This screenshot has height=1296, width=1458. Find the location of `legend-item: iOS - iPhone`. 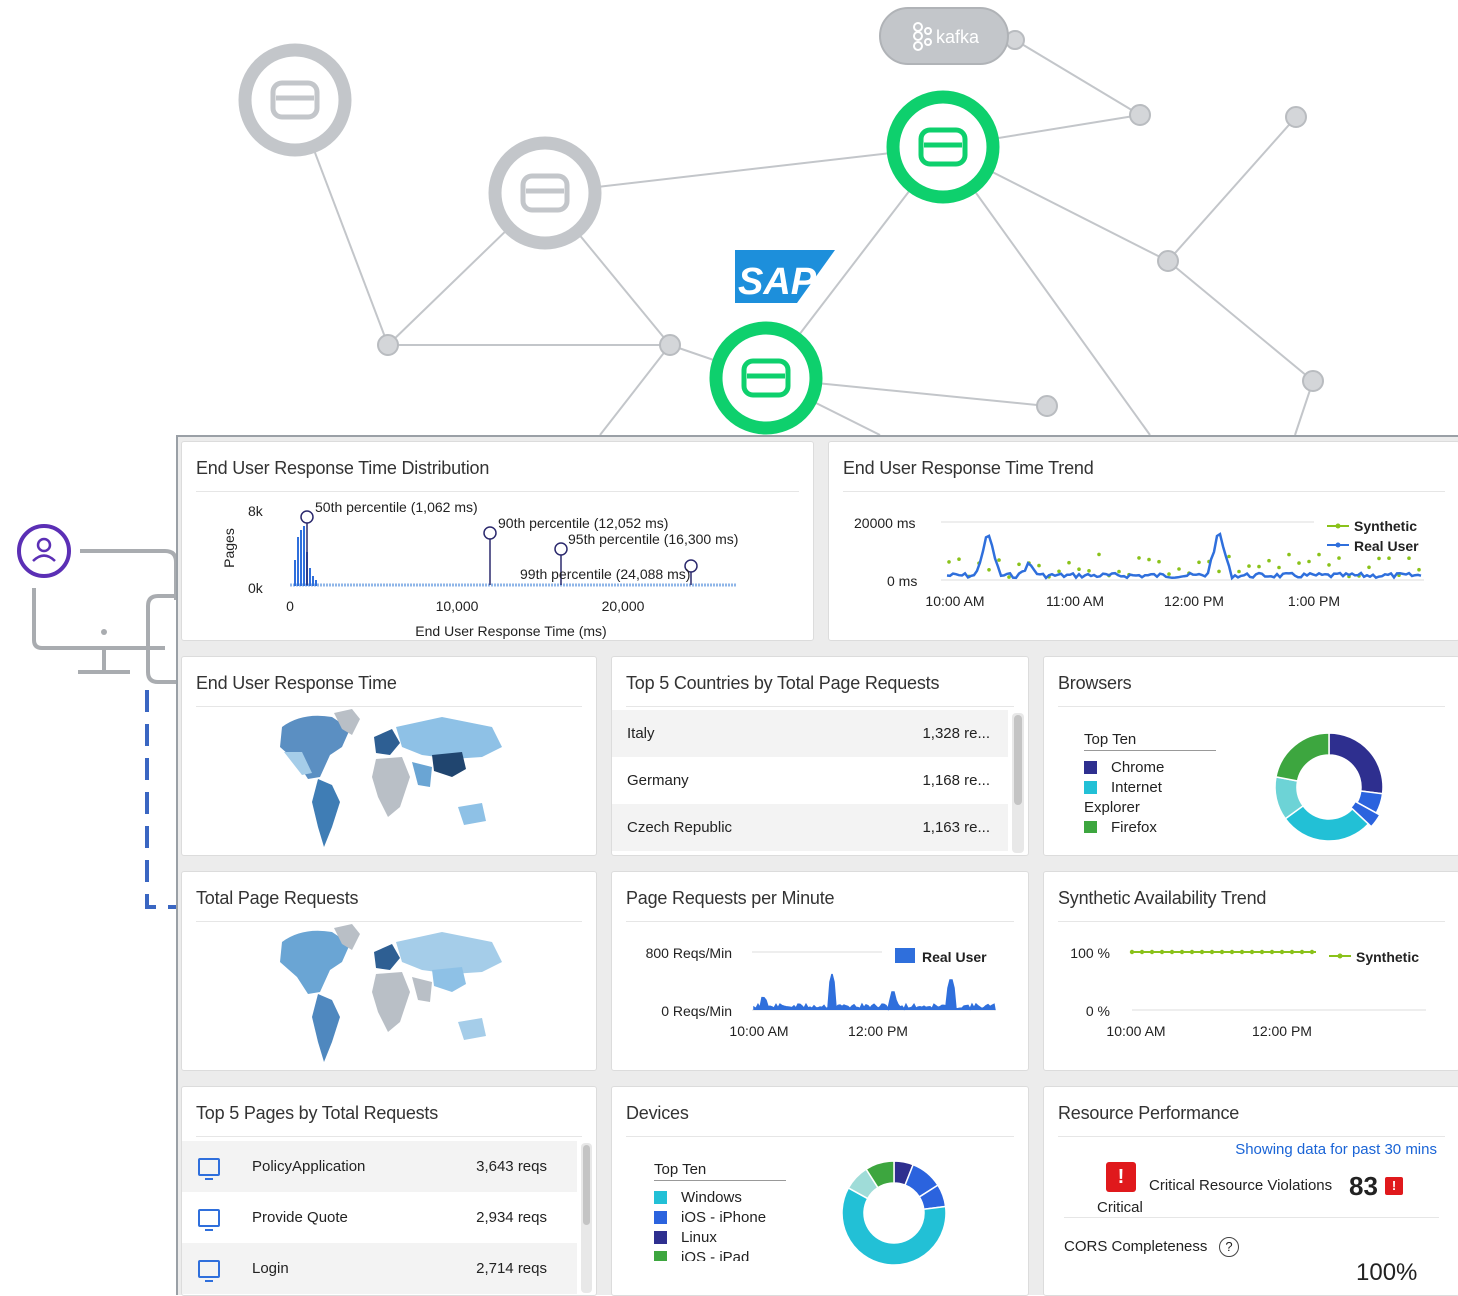

legend-item: iOS - iPhone is located at coordinates (720, 1217).